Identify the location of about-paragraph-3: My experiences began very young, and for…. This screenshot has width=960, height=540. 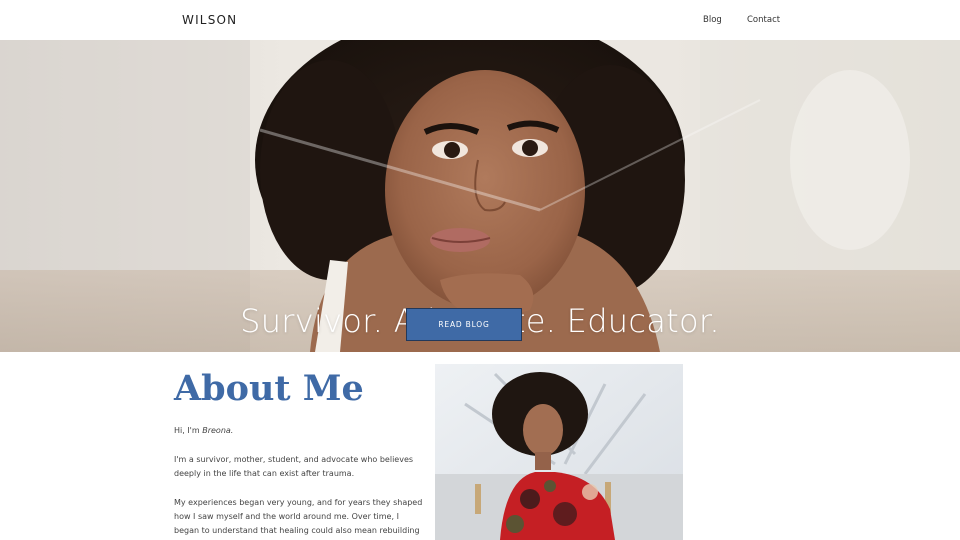
(298, 516).